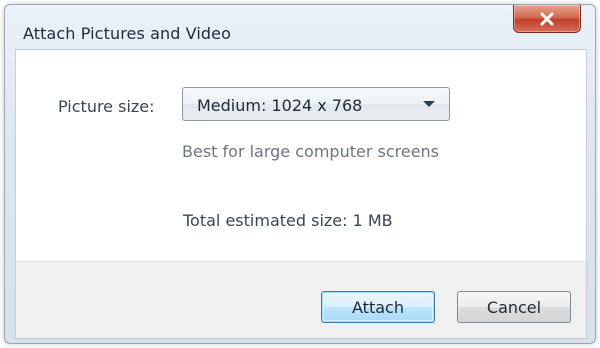 Image resolution: width=600 pixels, height=348 pixels. Describe the element at coordinates (288, 220) in the screenshot. I see `total-size-text: Total estimated size: 1 MB` at that location.